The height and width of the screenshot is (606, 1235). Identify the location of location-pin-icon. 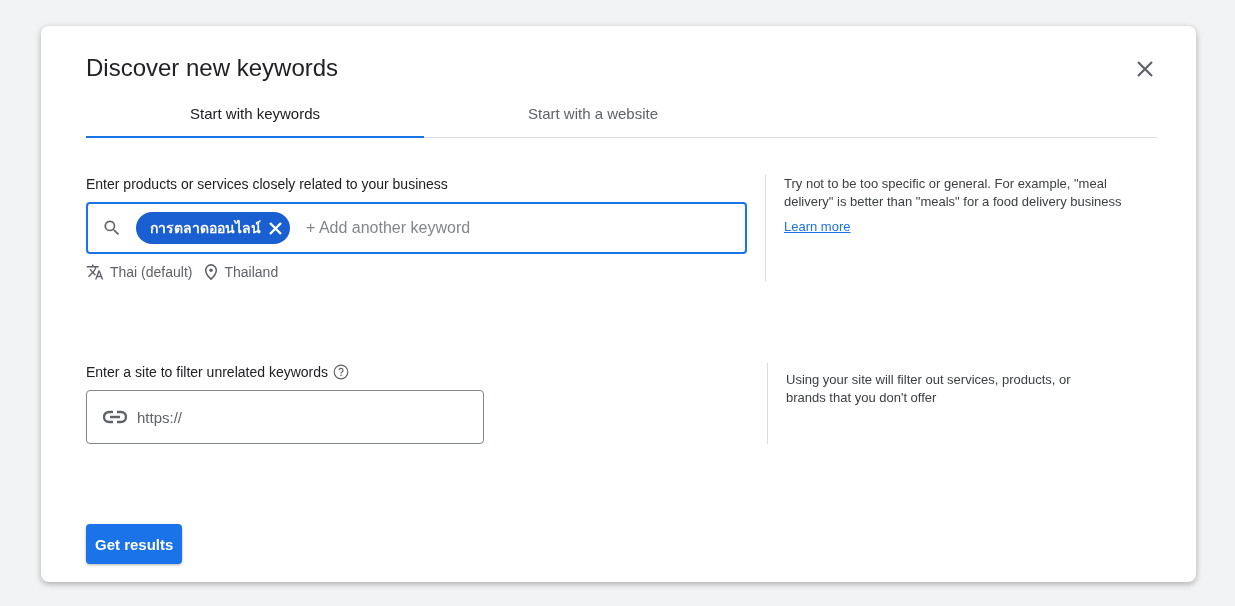
(211, 272).